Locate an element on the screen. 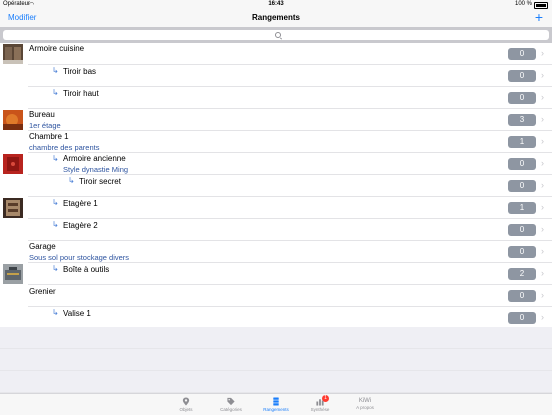 The height and width of the screenshot is (415, 552). row-title: Grenier is located at coordinates (42, 291).